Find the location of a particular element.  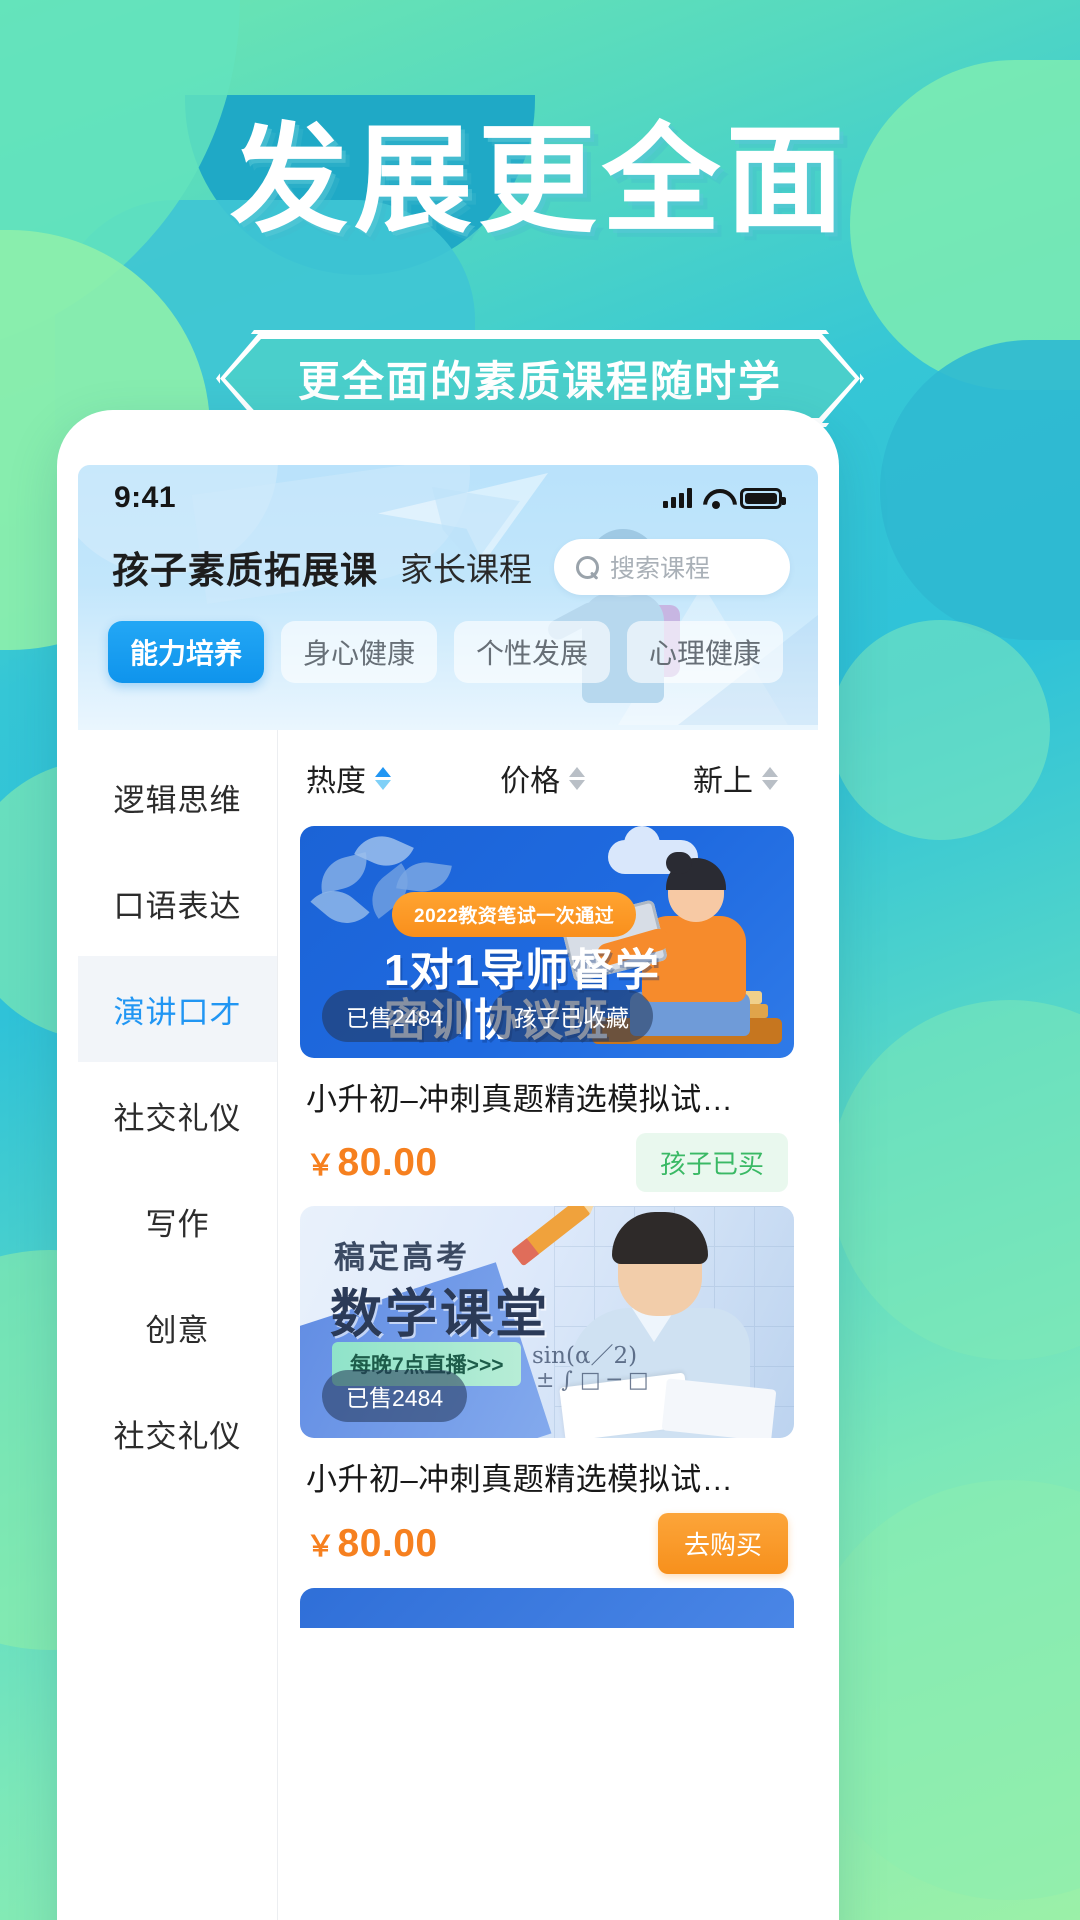

sidebar-item-creativity: 创意 is located at coordinates (177, 1327).